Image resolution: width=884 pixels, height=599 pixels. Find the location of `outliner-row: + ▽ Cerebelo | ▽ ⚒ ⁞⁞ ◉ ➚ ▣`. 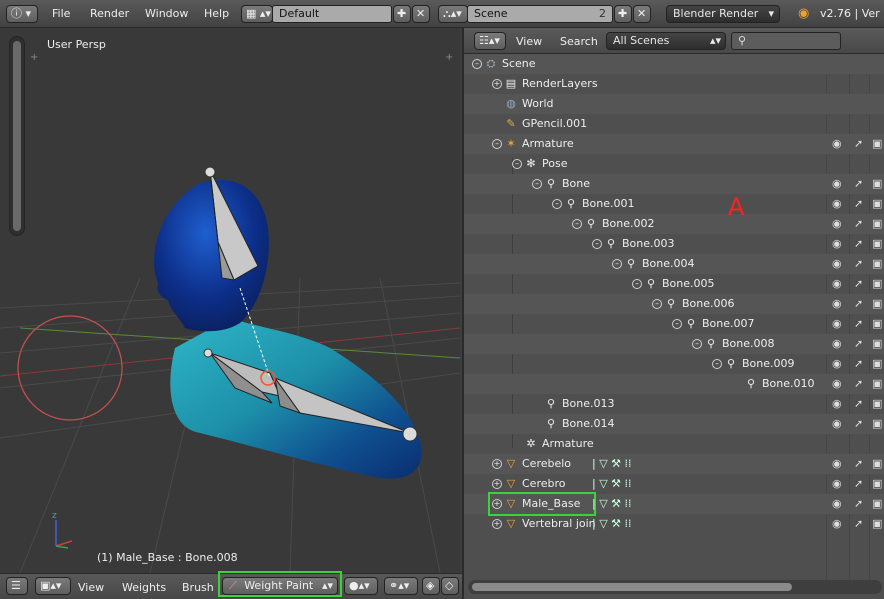

outliner-row: + ▽ Cerebelo | ▽ ⚒ ⁞⁞ ◉ ➚ ▣ is located at coordinates (674, 464).